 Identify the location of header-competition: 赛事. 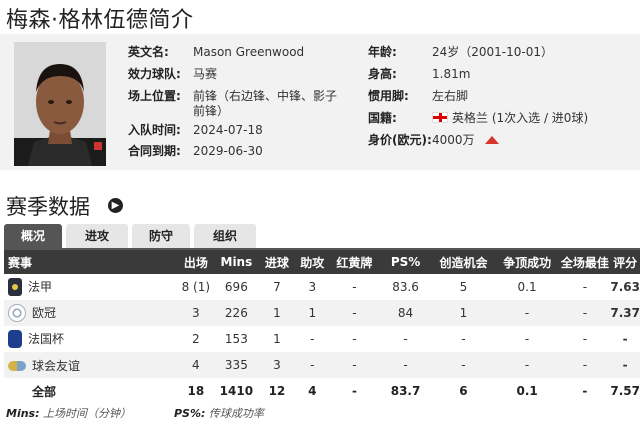
(91, 262).